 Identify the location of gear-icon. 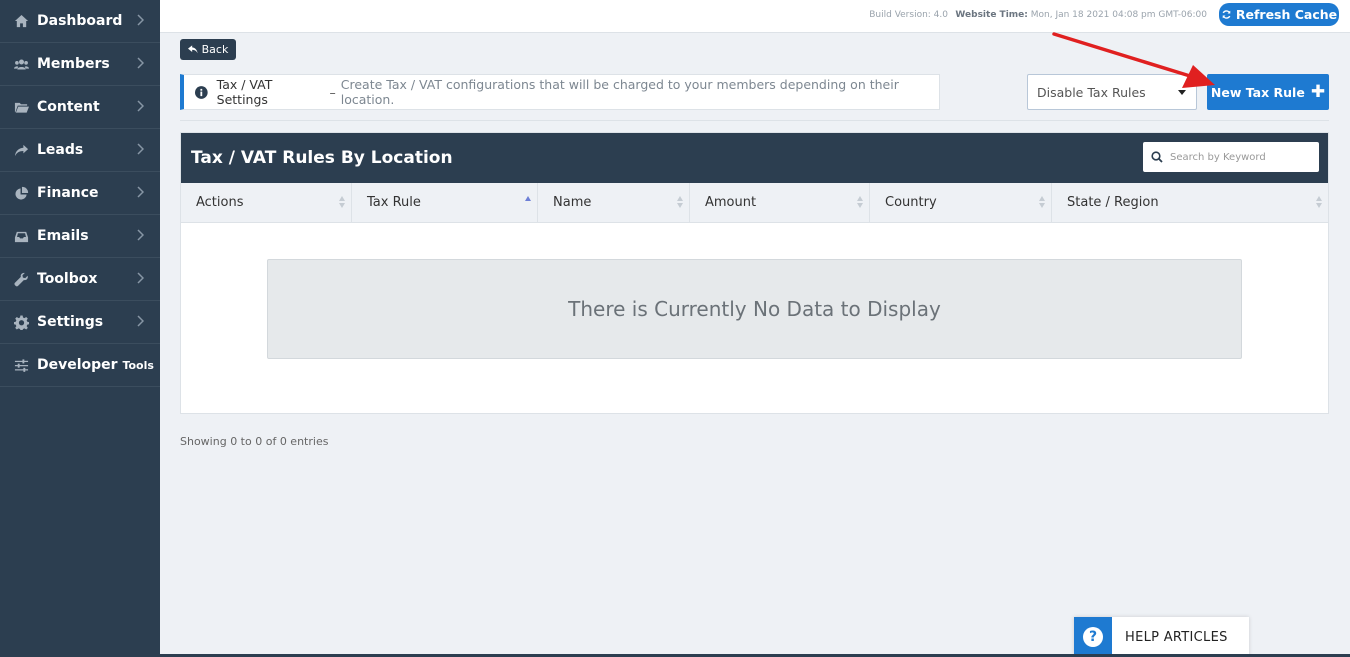
(21, 322).